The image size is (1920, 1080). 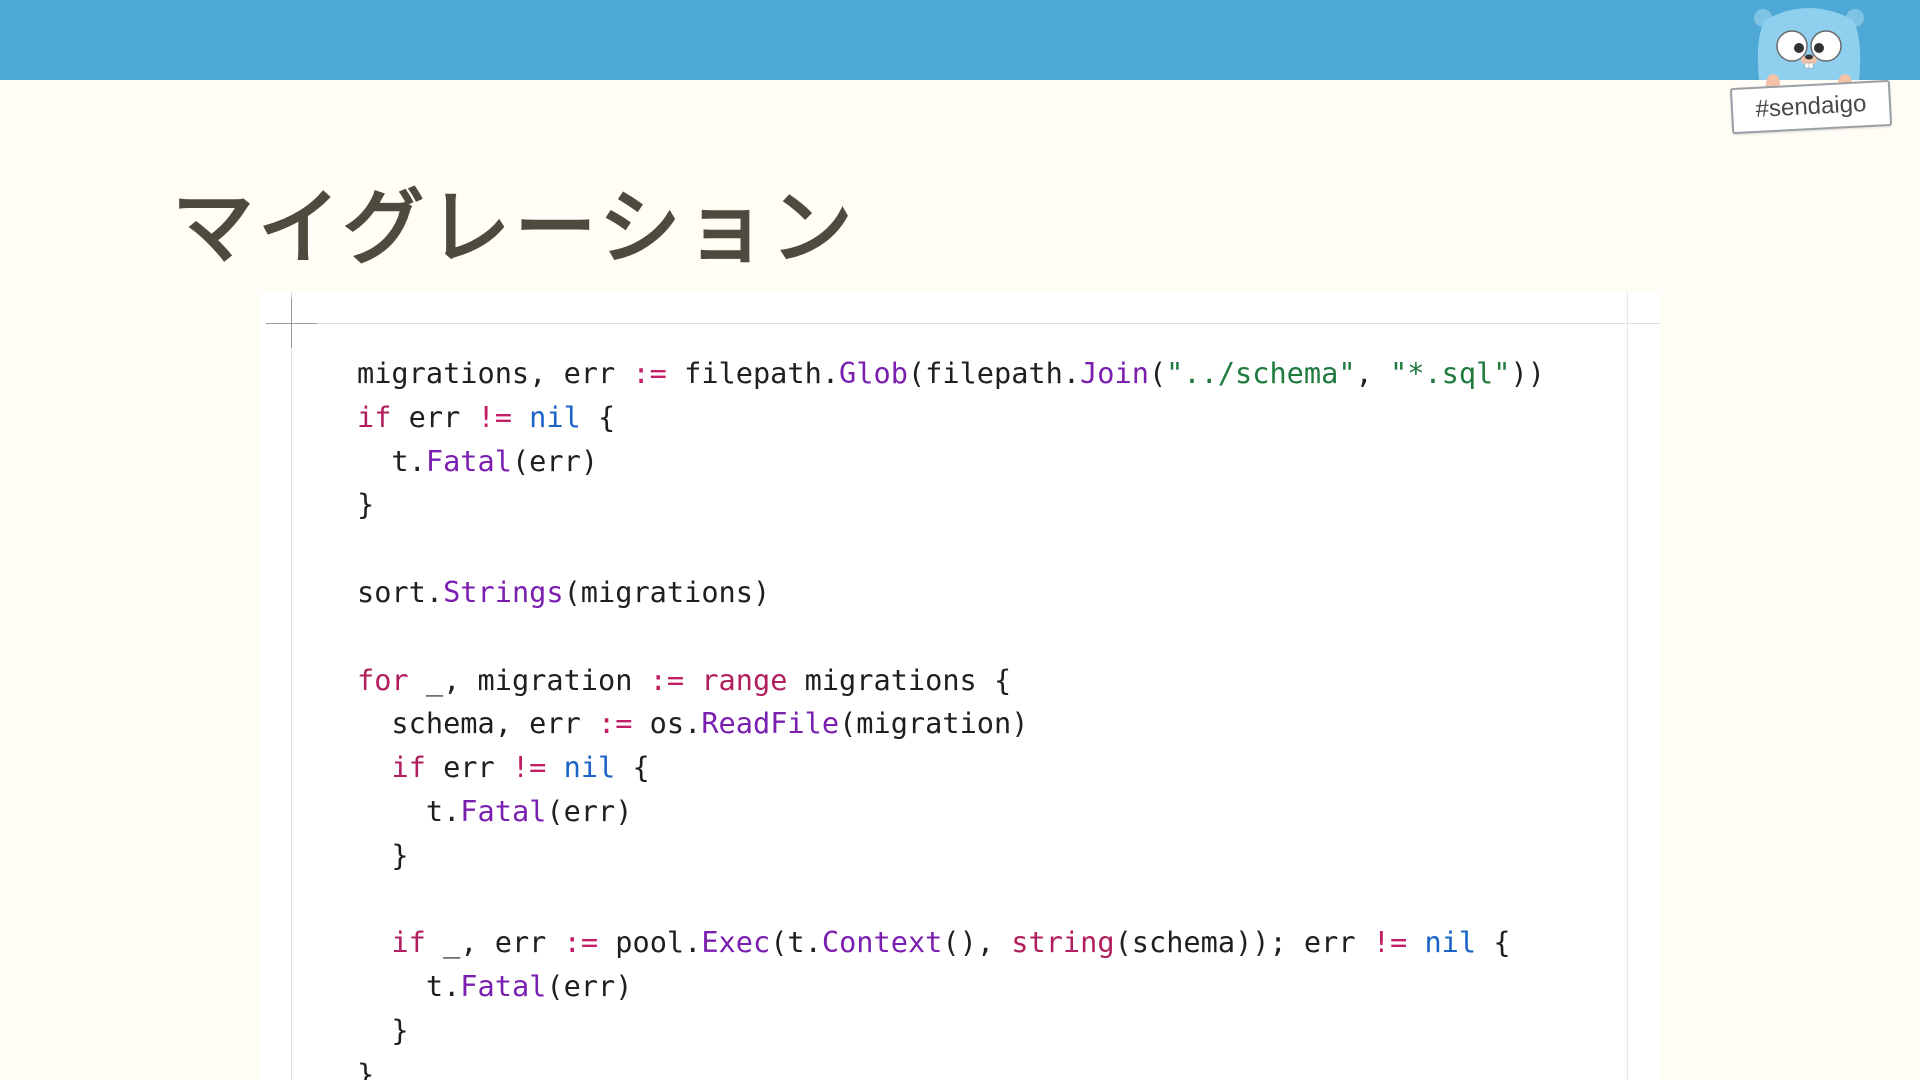 I want to click on code-token: Context, so click(x=882, y=942).